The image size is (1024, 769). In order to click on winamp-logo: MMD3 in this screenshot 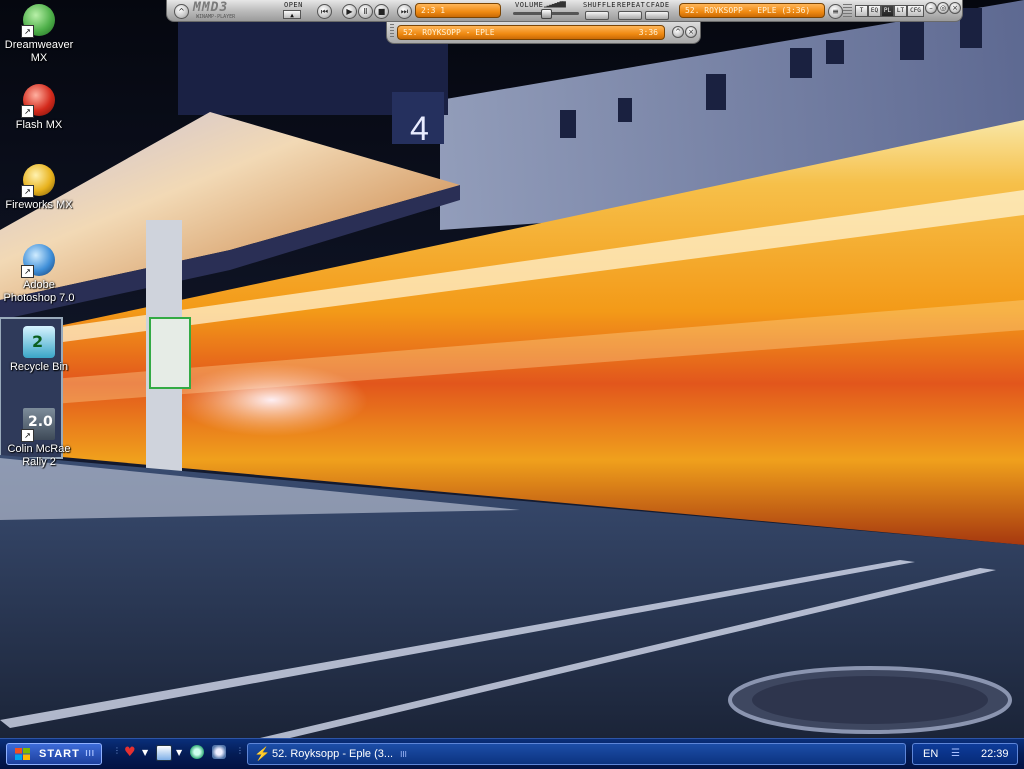, I will do `click(211, 7)`.